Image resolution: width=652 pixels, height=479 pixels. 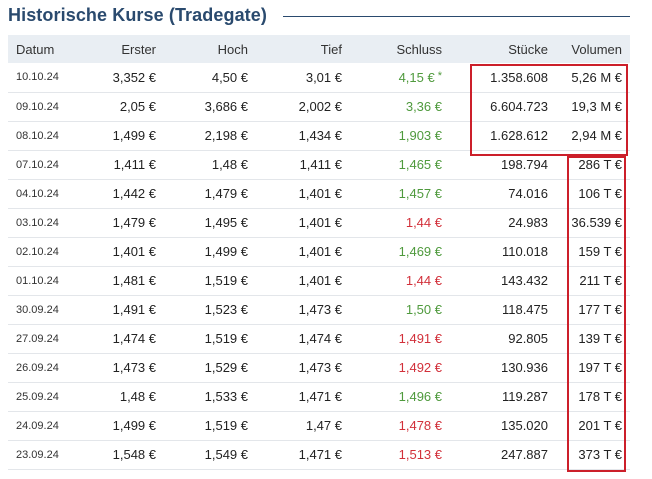 What do you see at coordinates (124, 223) in the screenshot?
I see `cell-erster: 1,479 €` at bounding box center [124, 223].